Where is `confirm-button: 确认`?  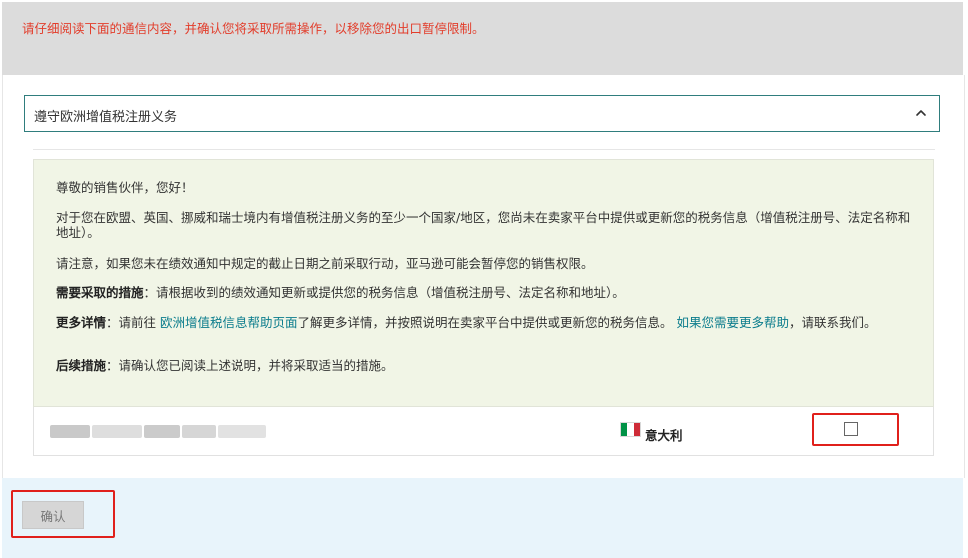 confirm-button: 确认 is located at coordinates (53, 515).